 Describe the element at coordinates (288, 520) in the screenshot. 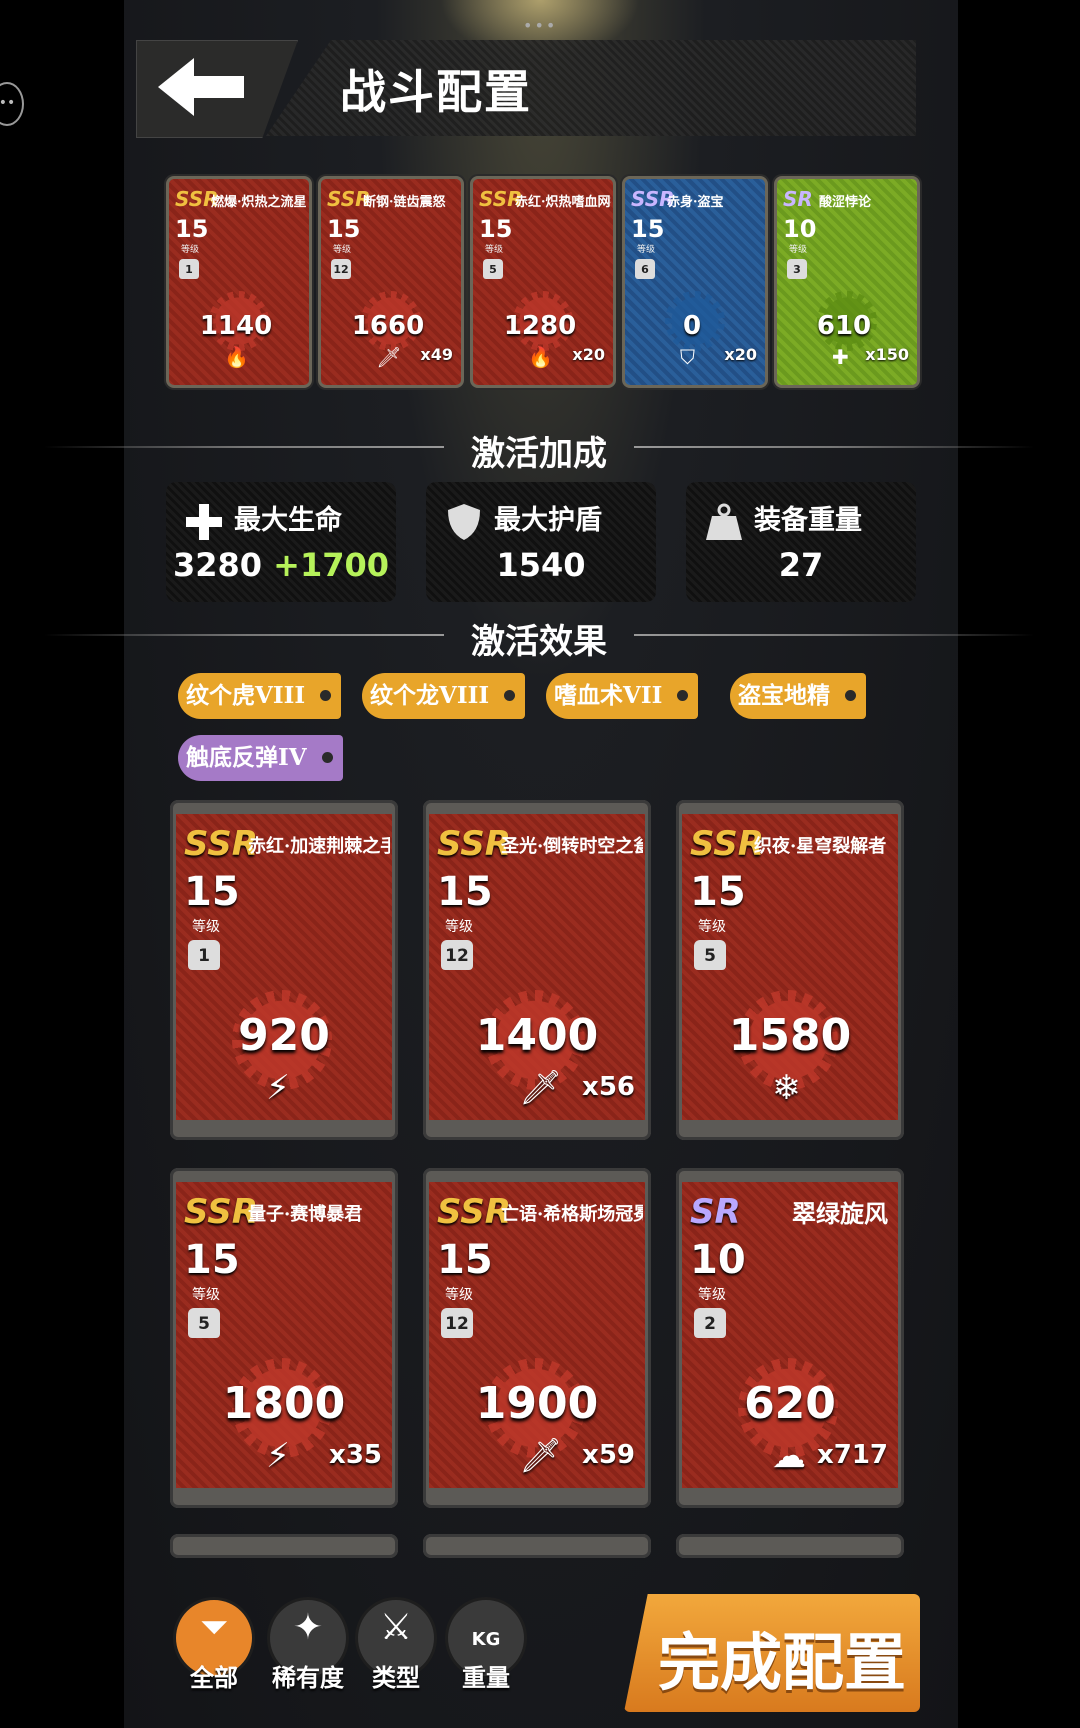

I see `stat-label: 最大生命` at that location.